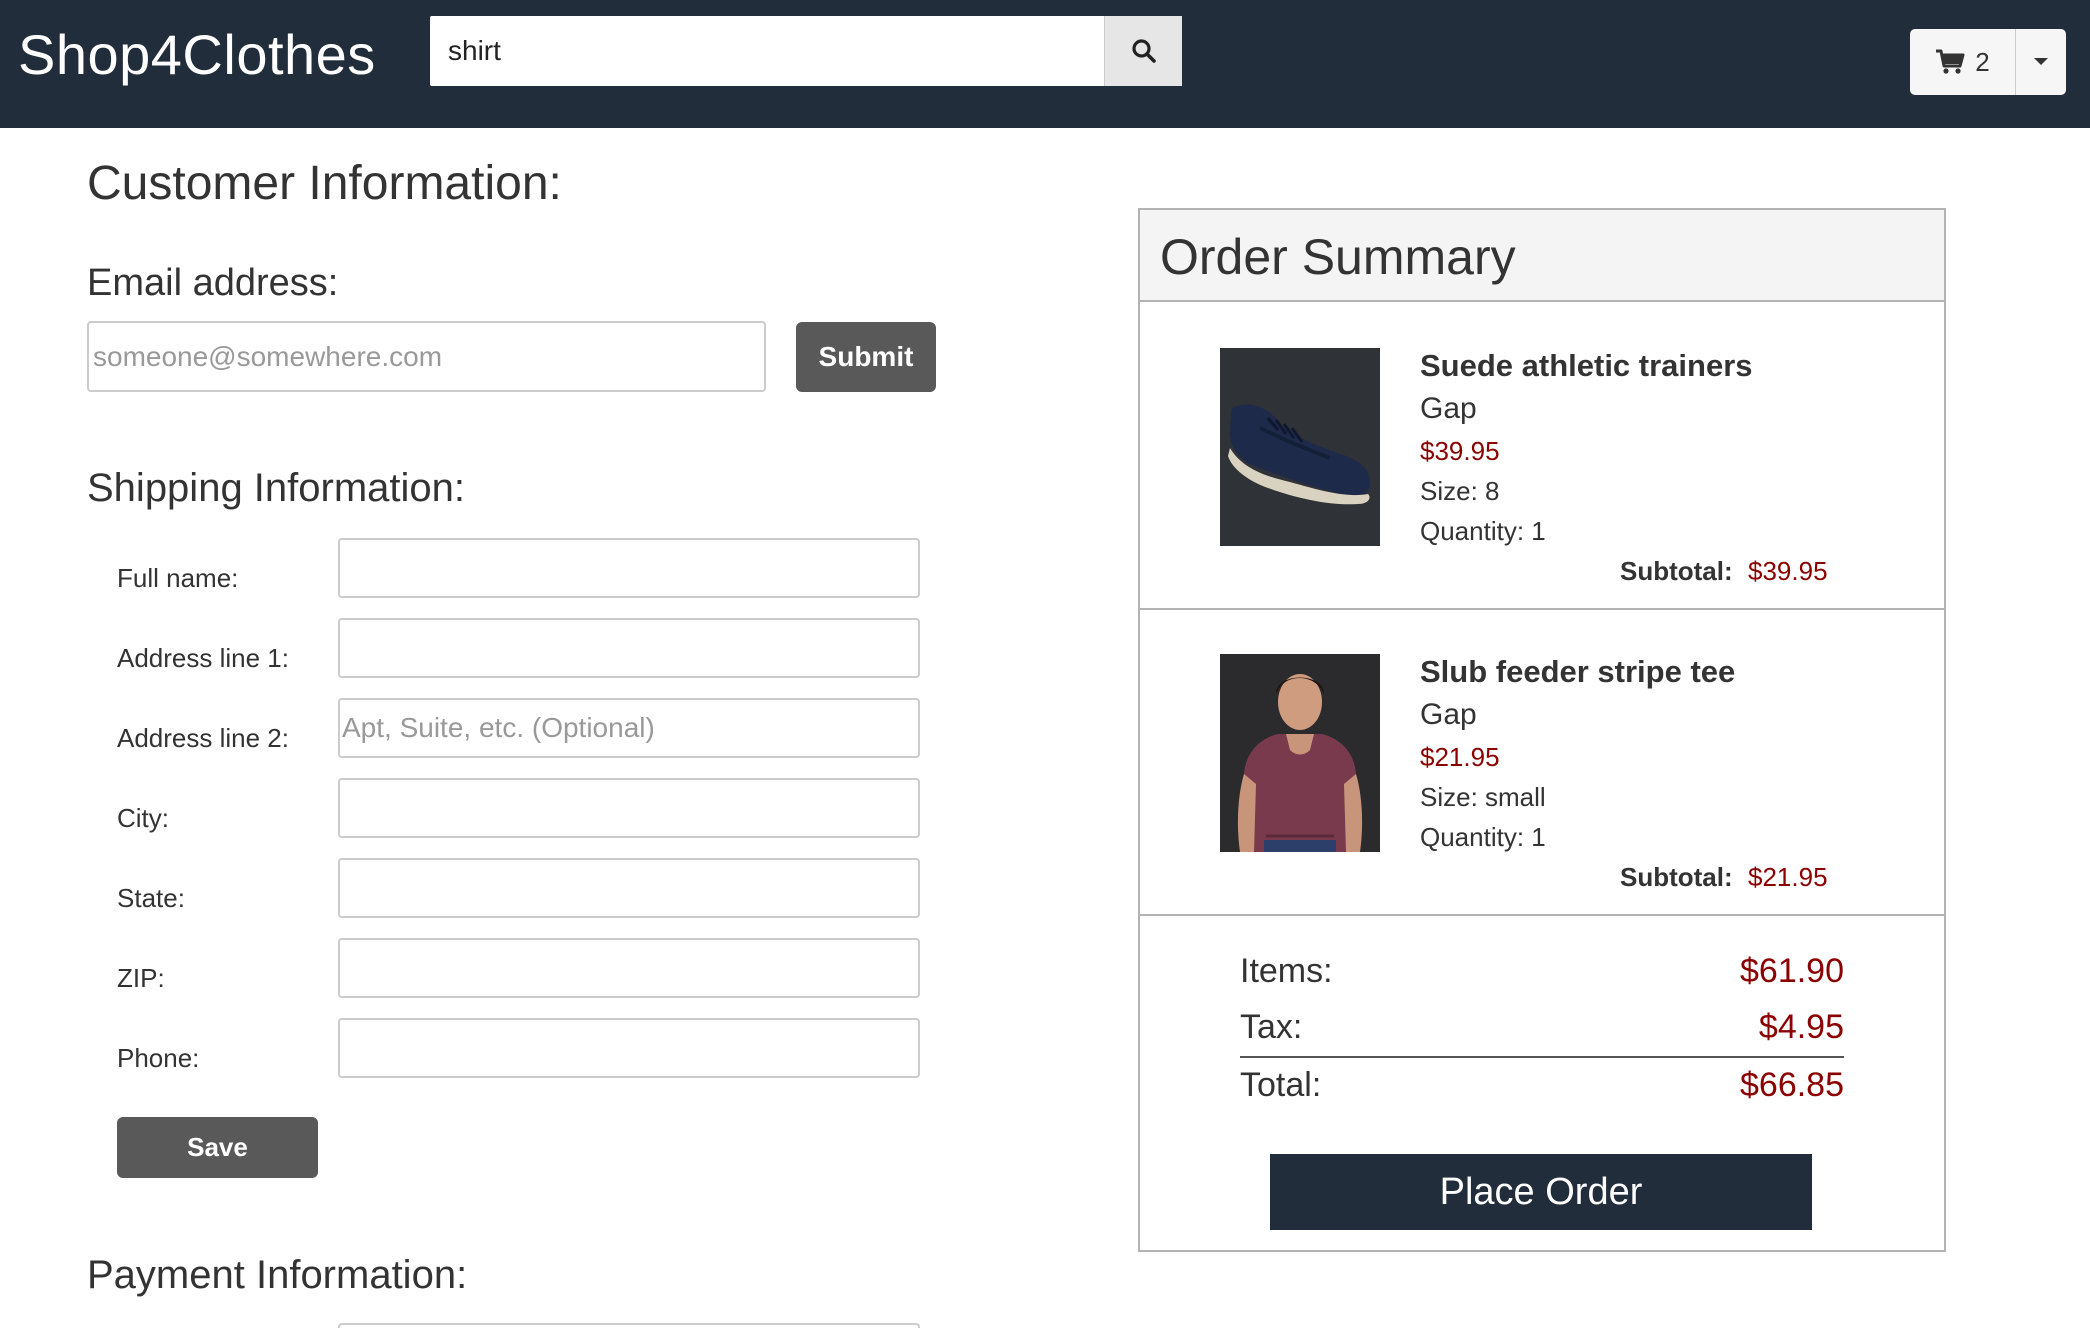 The height and width of the screenshot is (1328, 2090). What do you see at coordinates (178, 578) in the screenshot?
I see `full-name-label: Full name:` at bounding box center [178, 578].